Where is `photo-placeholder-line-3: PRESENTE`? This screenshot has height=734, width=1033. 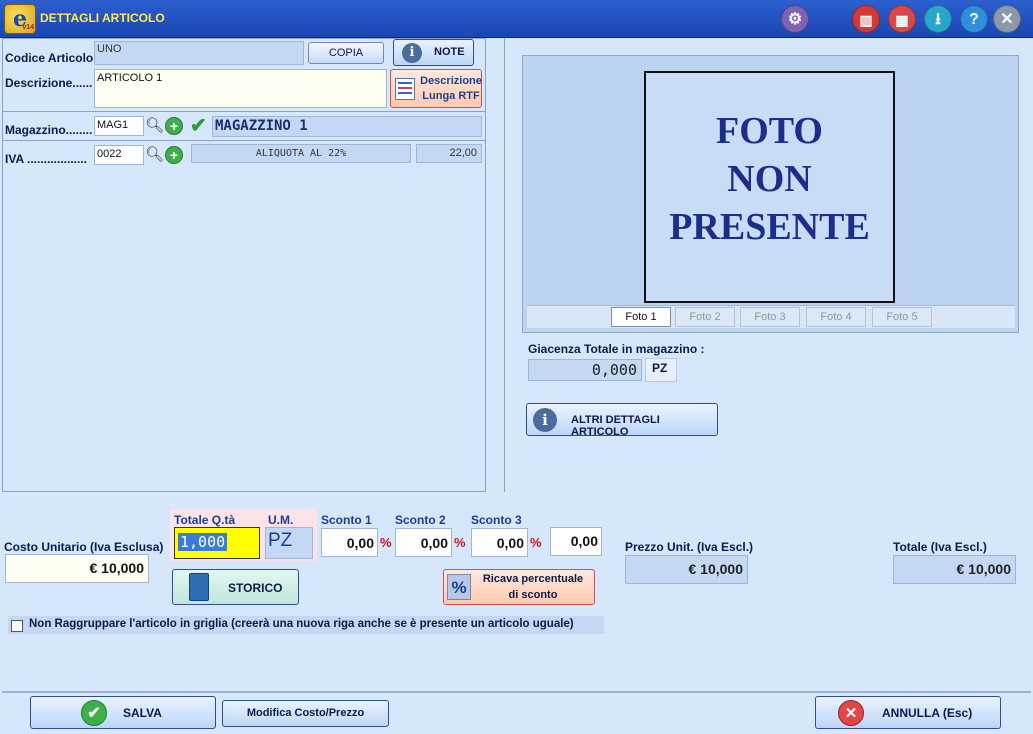
photo-placeholder-line-3: PRESENTE is located at coordinates (769, 227).